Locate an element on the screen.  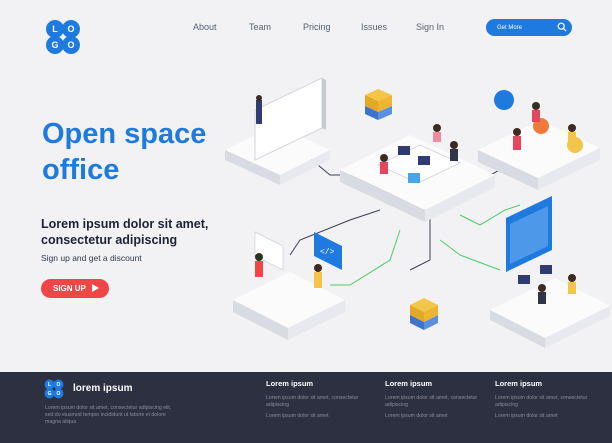
coding-platform: </> is located at coordinates (289, 285).